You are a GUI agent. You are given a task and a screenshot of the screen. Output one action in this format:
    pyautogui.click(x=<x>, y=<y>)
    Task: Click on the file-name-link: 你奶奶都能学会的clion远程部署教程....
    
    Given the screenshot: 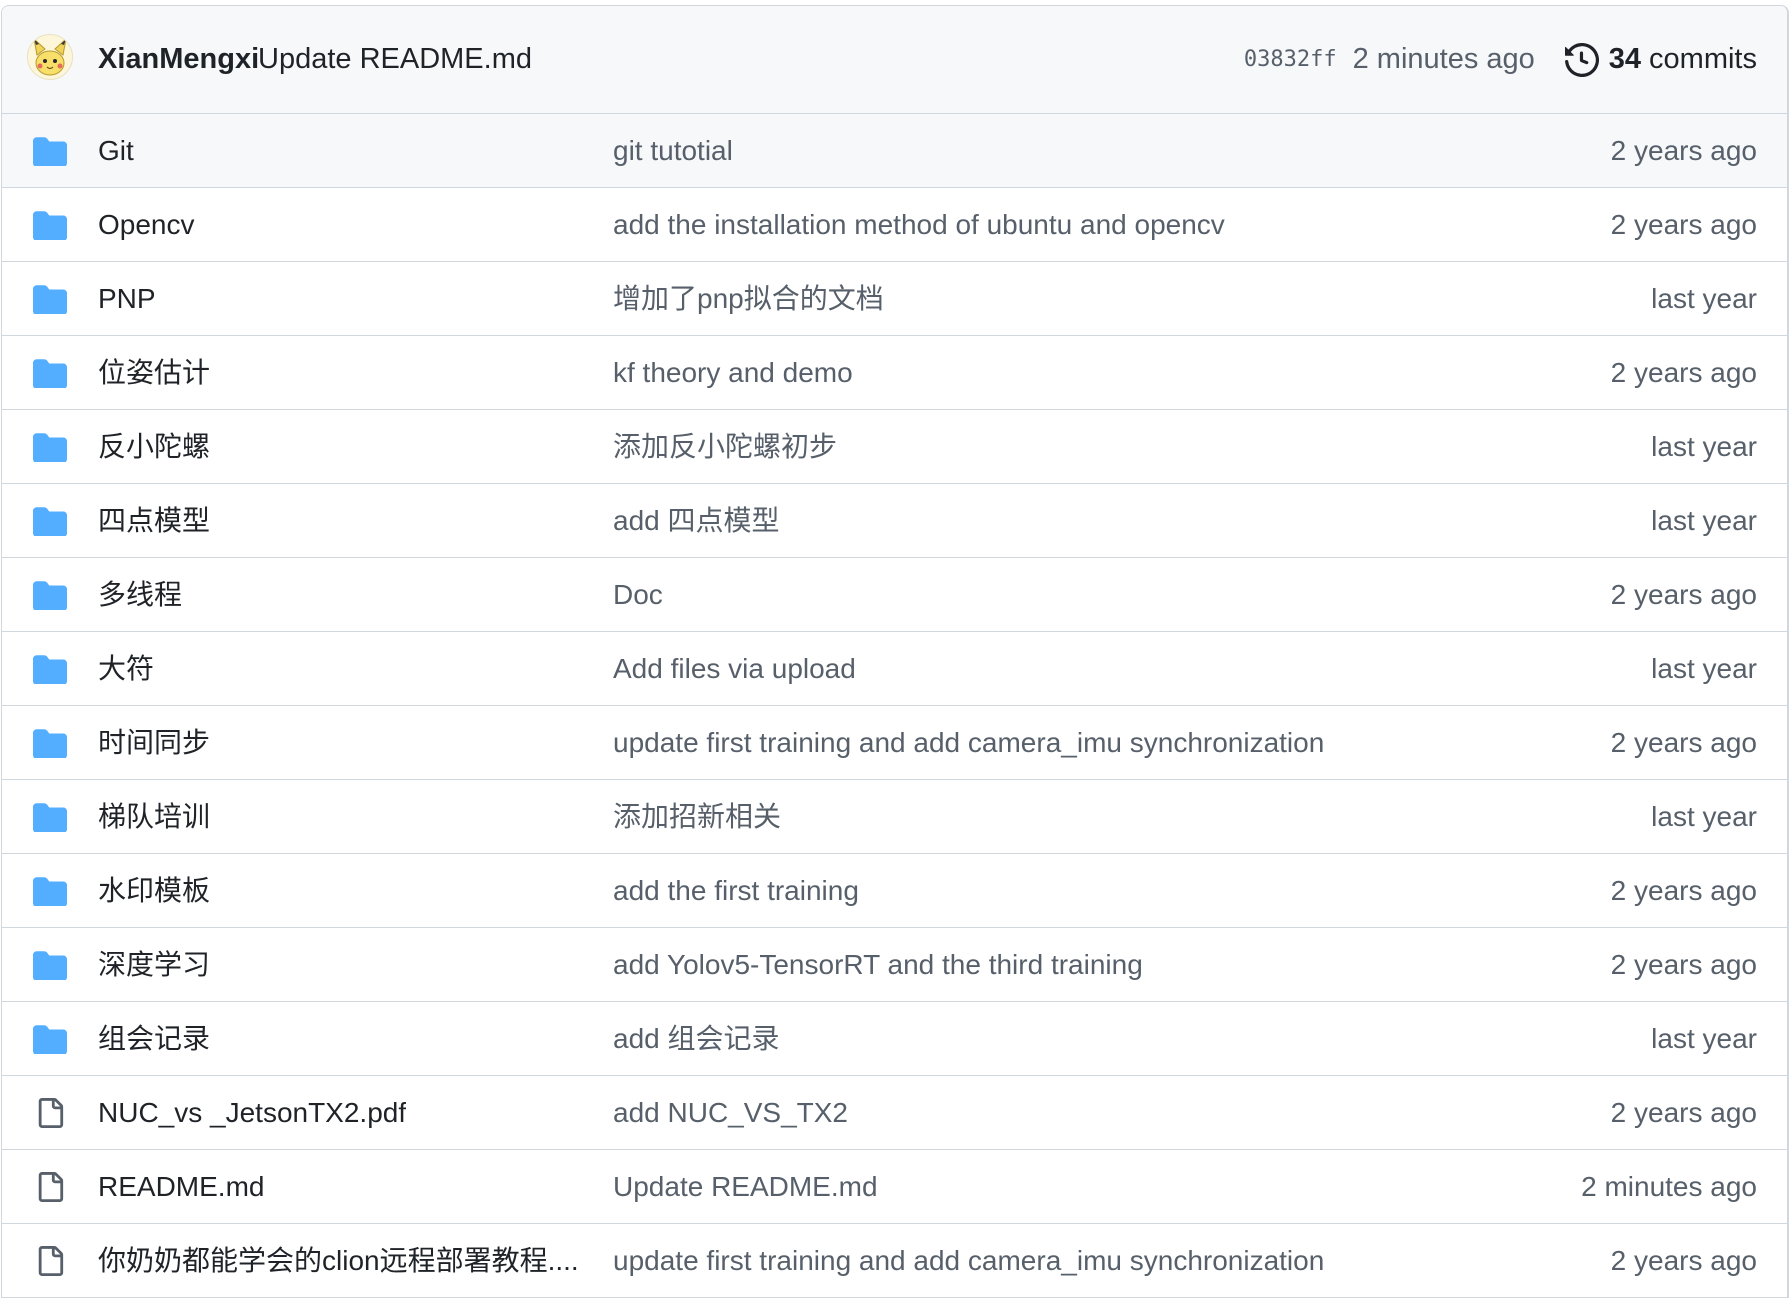 What is the action you would take?
    pyautogui.click(x=338, y=1260)
    